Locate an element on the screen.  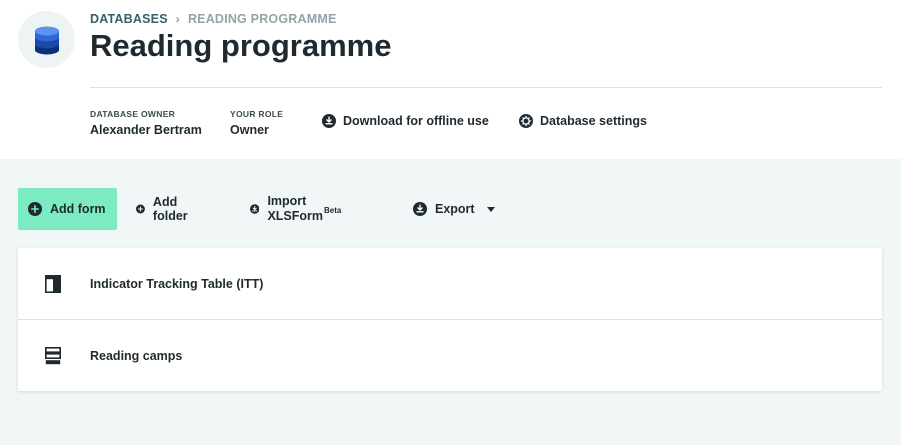
database-icon is located at coordinates (46, 39).